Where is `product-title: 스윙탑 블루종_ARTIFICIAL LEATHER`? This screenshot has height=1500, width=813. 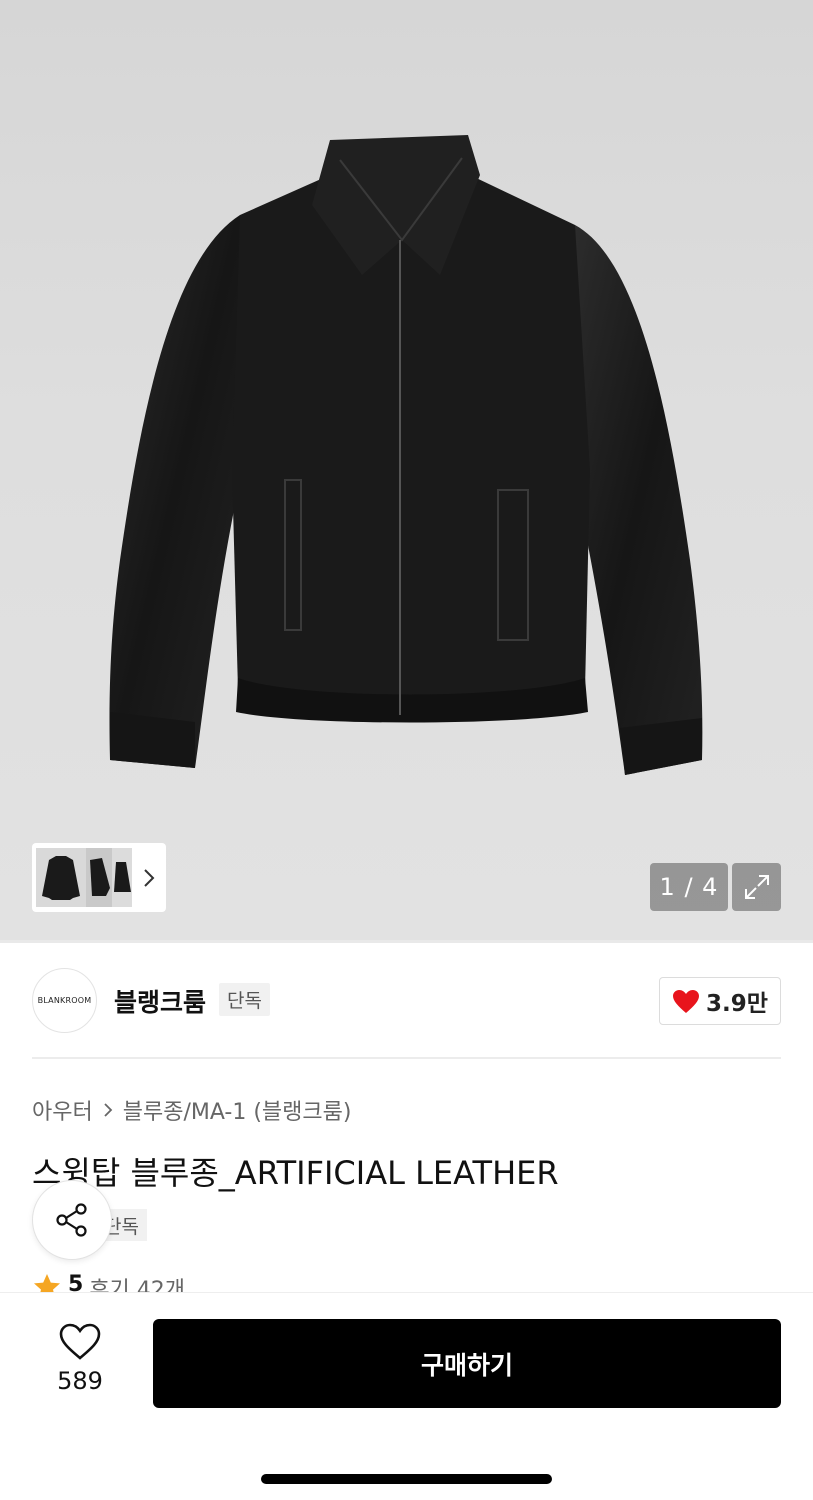 product-title: 스윙탑 블루종_ARTIFICIAL LEATHER is located at coordinates (295, 1173).